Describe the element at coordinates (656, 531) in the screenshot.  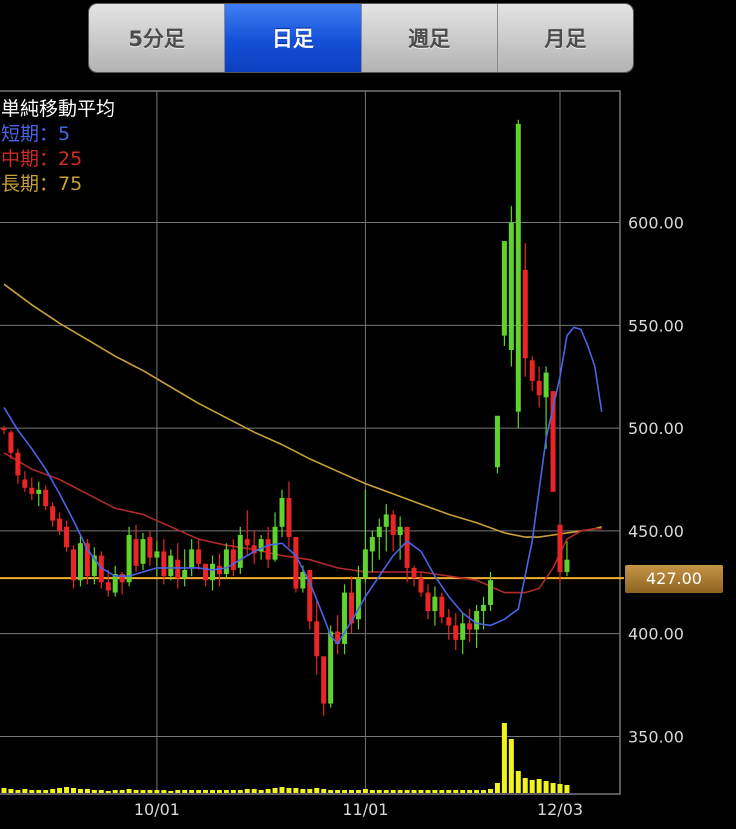
I see `y-tick-label: 450.00` at that location.